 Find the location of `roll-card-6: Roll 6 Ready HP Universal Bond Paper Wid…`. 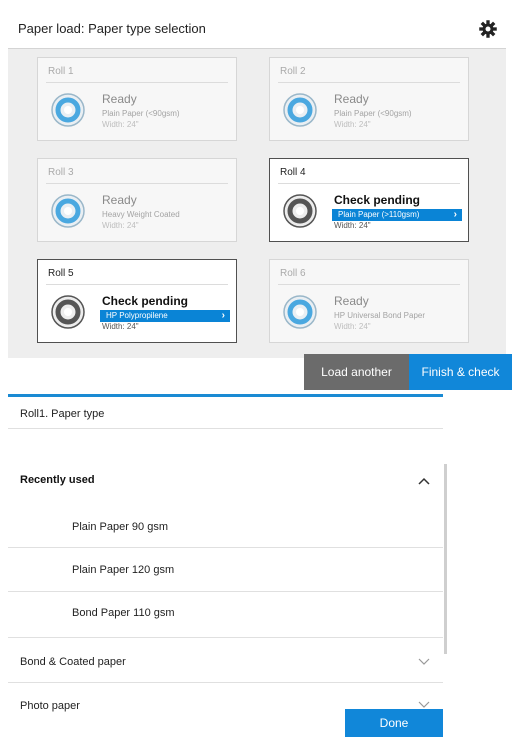

roll-card-6: Roll 6 Ready HP Universal Bond Paper Wid… is located at coordinates (369, 301).